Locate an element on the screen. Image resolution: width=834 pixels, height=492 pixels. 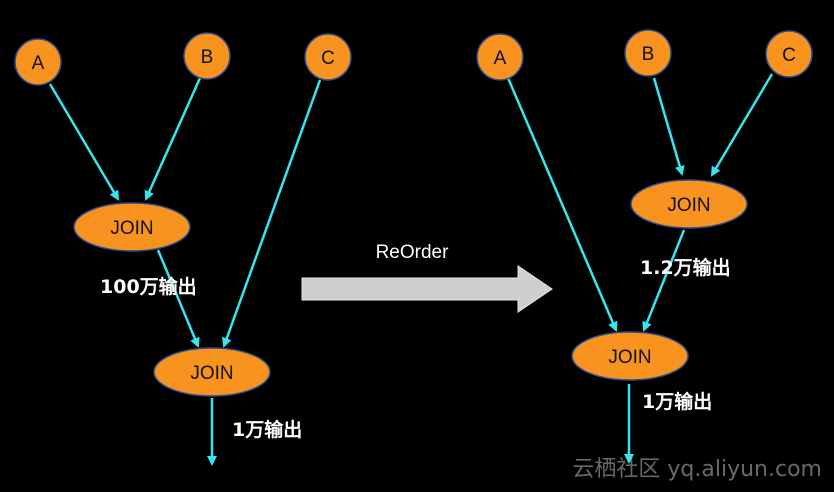
left-node-b: B is located at coordinates (207, 56).